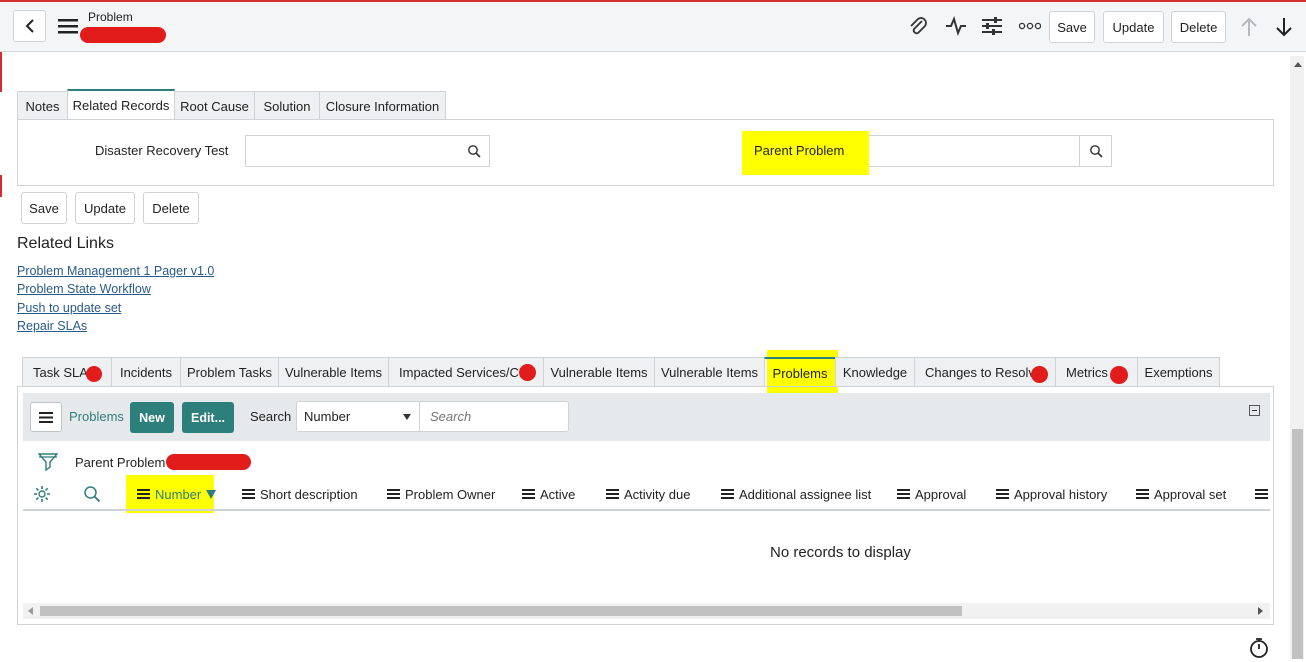  I want to click on delete-button: Delete, so click(171, 208).